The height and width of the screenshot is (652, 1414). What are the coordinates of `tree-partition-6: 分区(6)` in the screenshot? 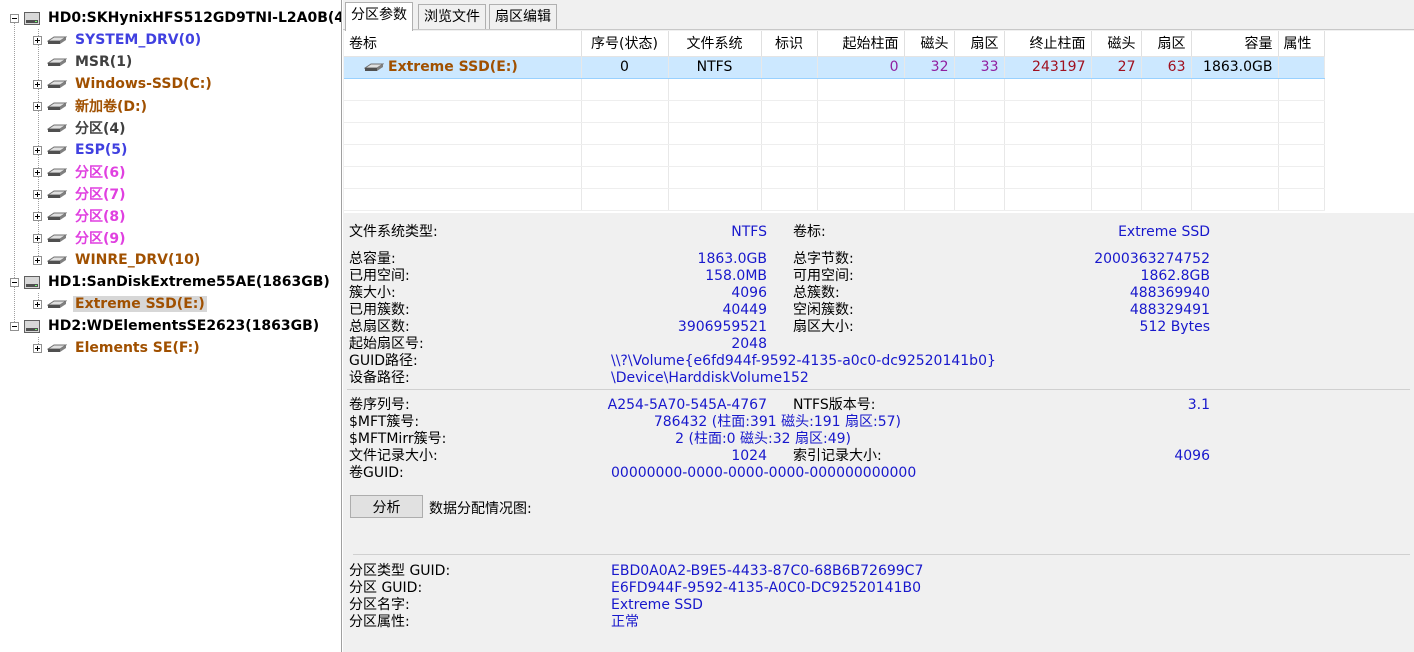 It's located at (80, 172).